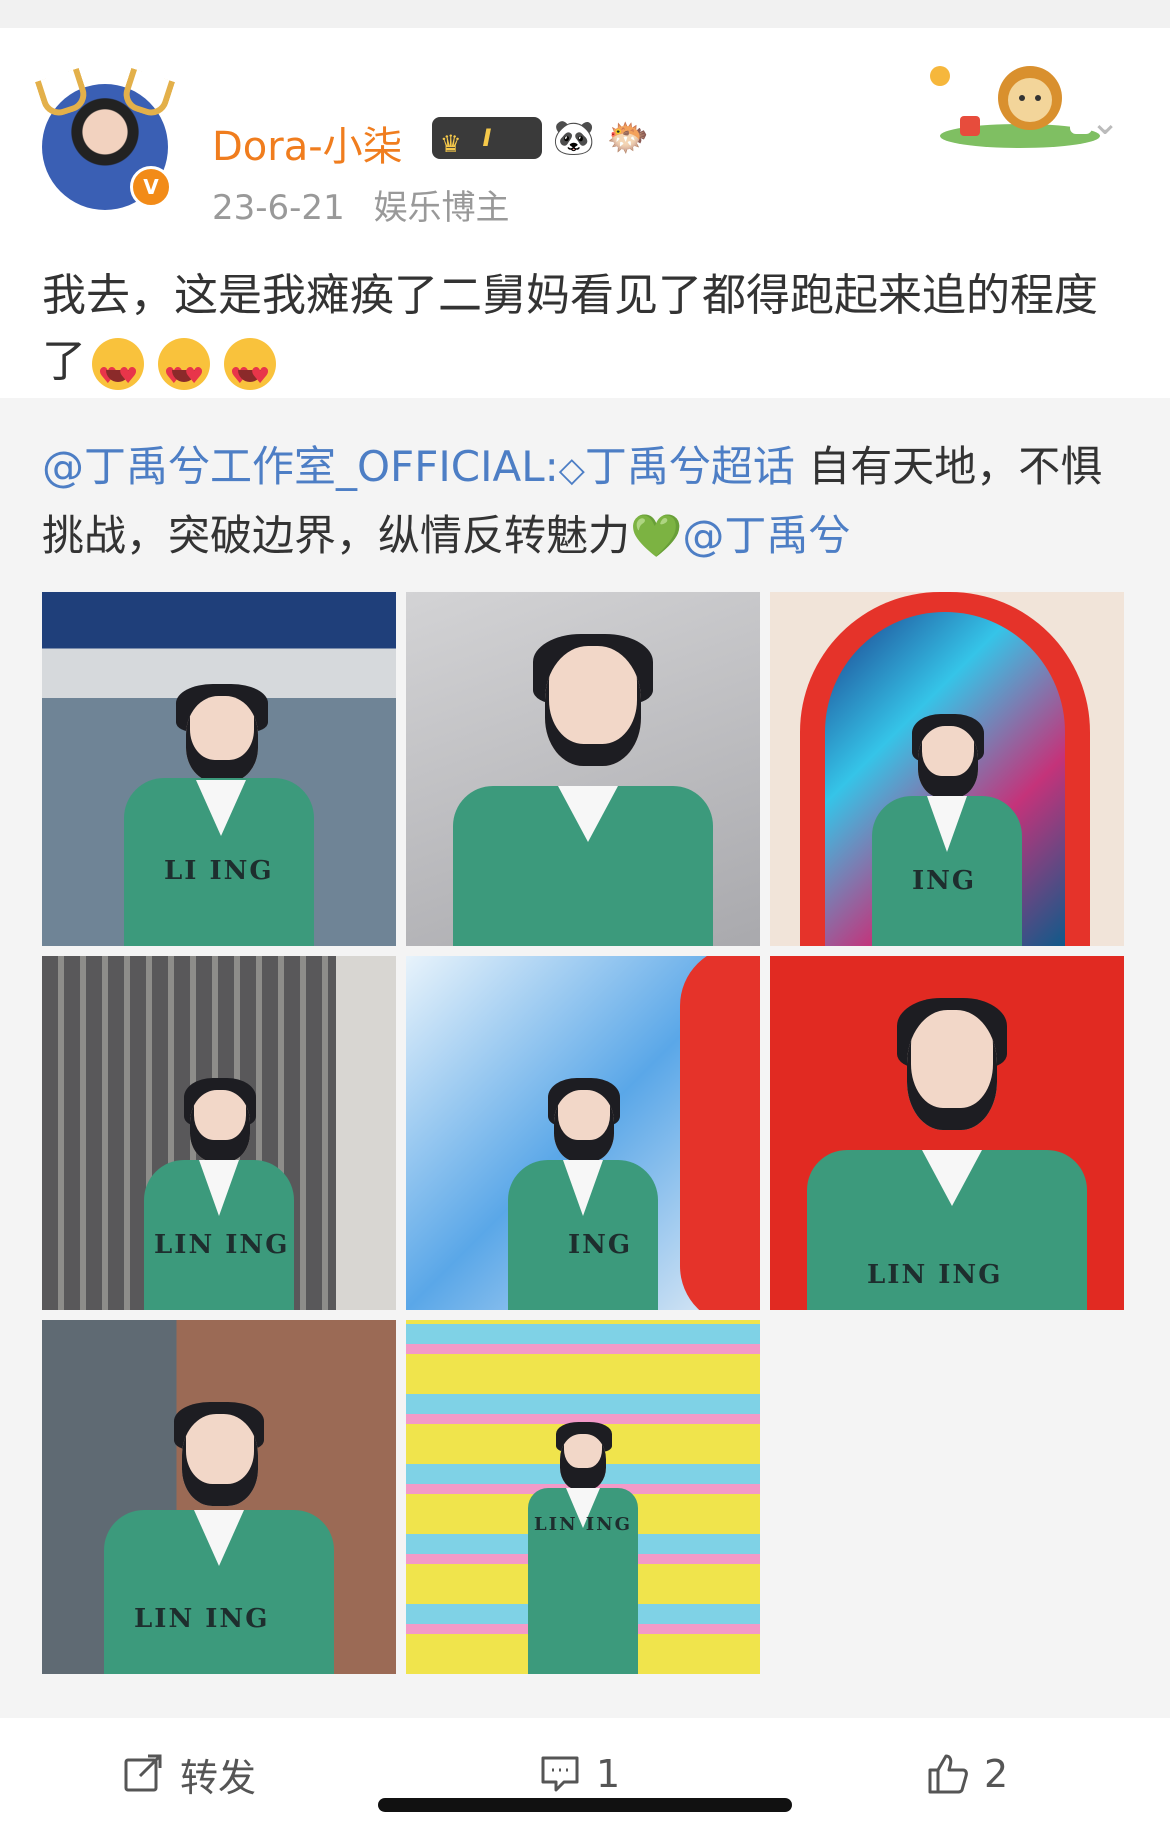 This screenshot has height=1838, width=1170. Describe the element at coordinates (307, 143) in the screenshot. I see `username: Dora-小柒` at that location.